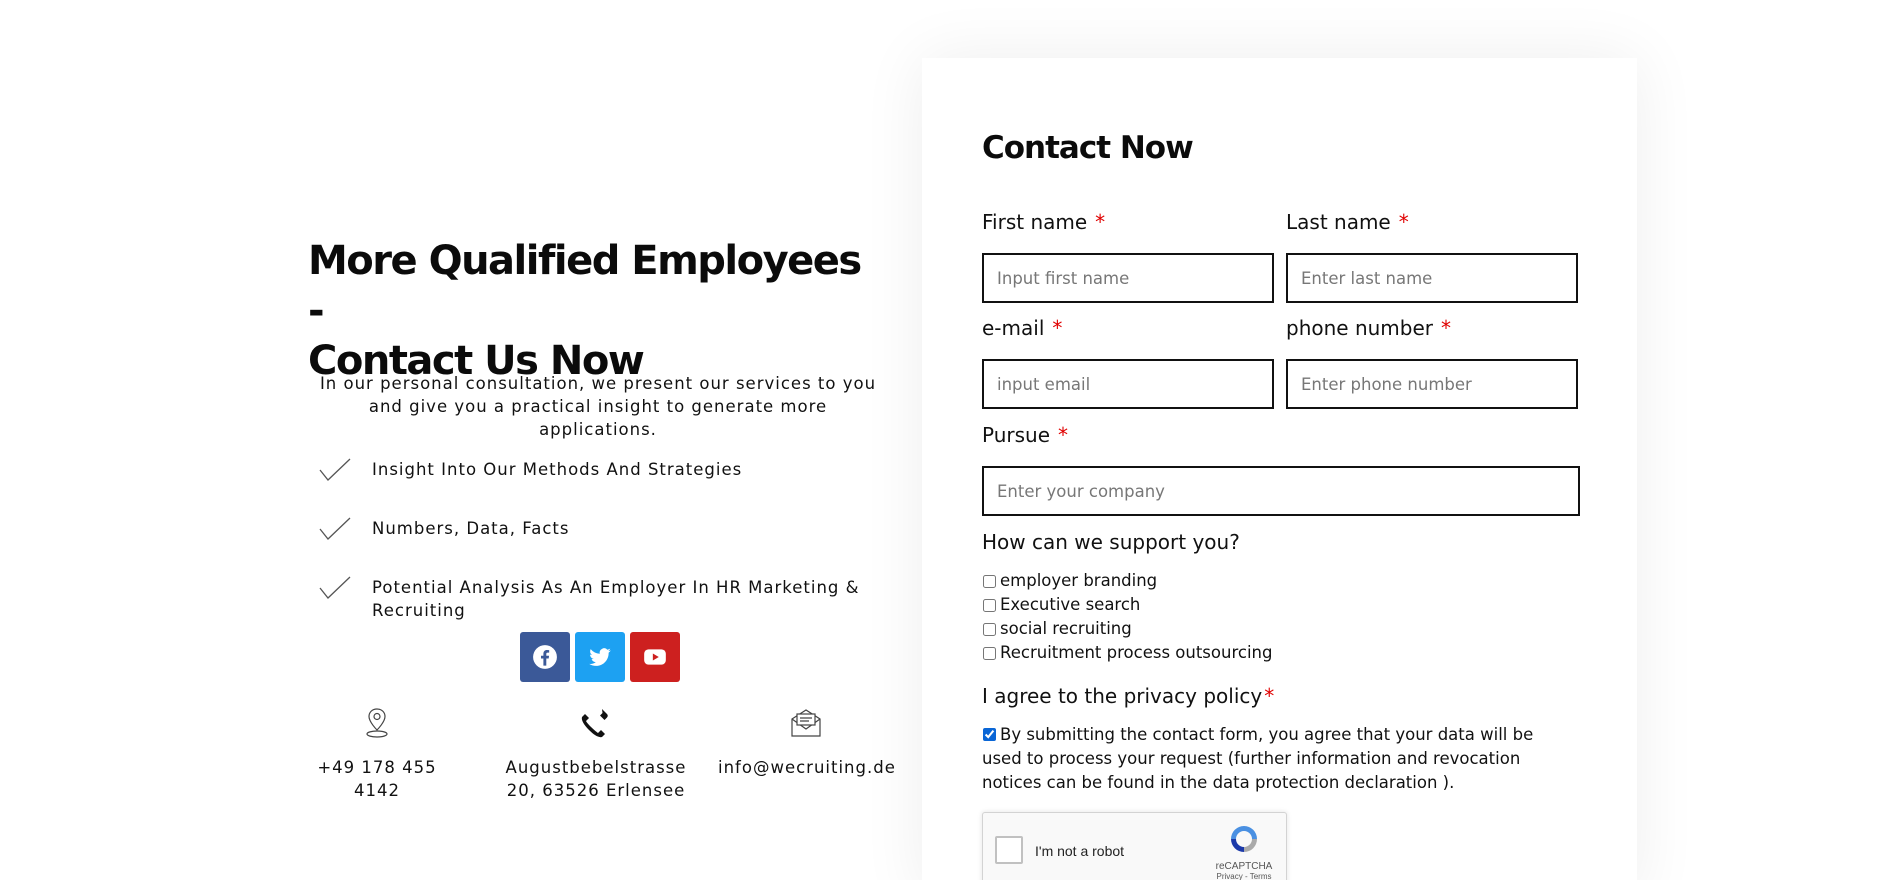 Image resolution: width=1903 pixels, height=880 pixels. What do you see at coordinates (596, 779) in the screenshot?
I see `address: Augustbebelstrasse 20, 63526 Erlensee` at bounding box center [596, 779].